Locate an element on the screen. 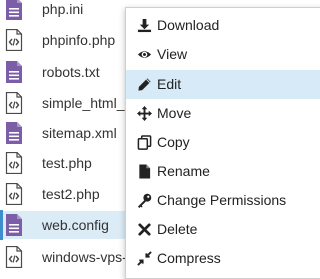  file-name: robots.txt is located at coordinates (71, 72).